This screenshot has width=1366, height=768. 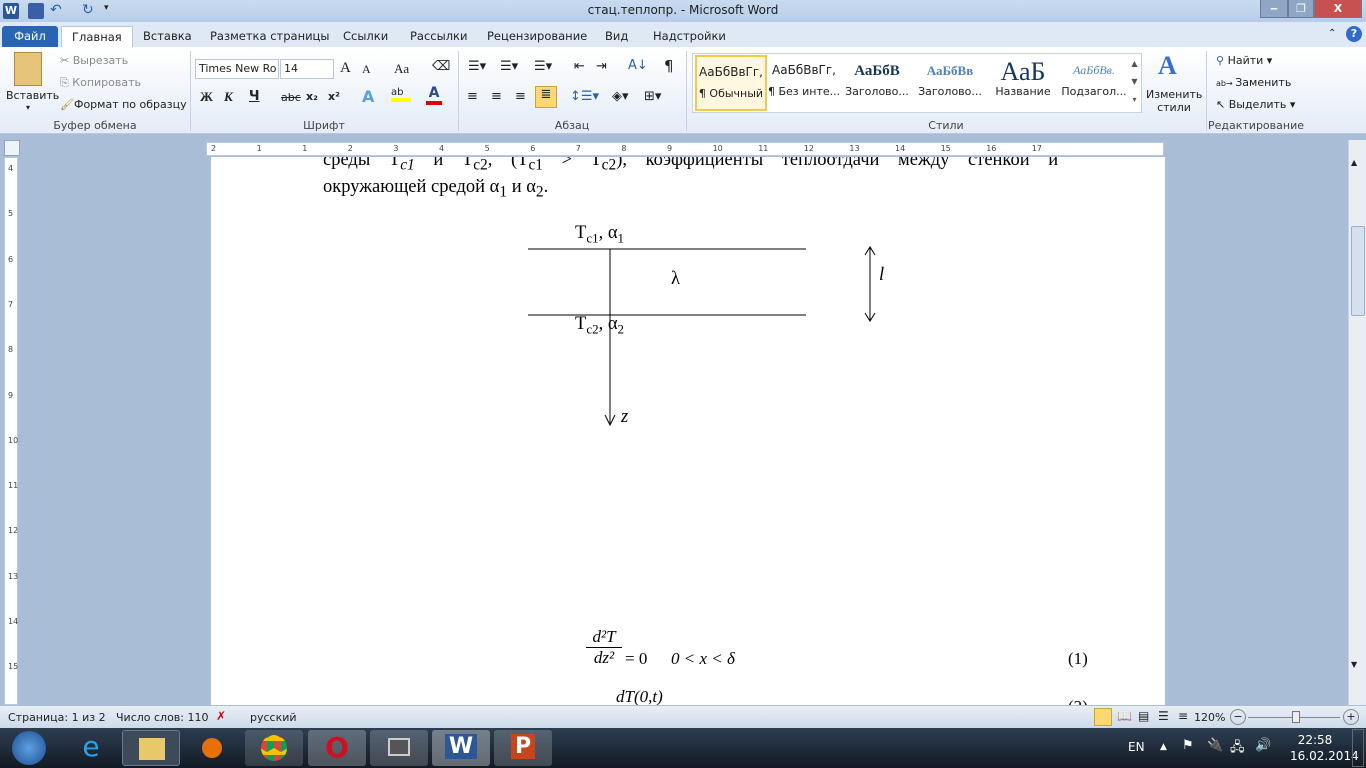 I want to click on tab-file: Файл, so click(x=30, y=36).